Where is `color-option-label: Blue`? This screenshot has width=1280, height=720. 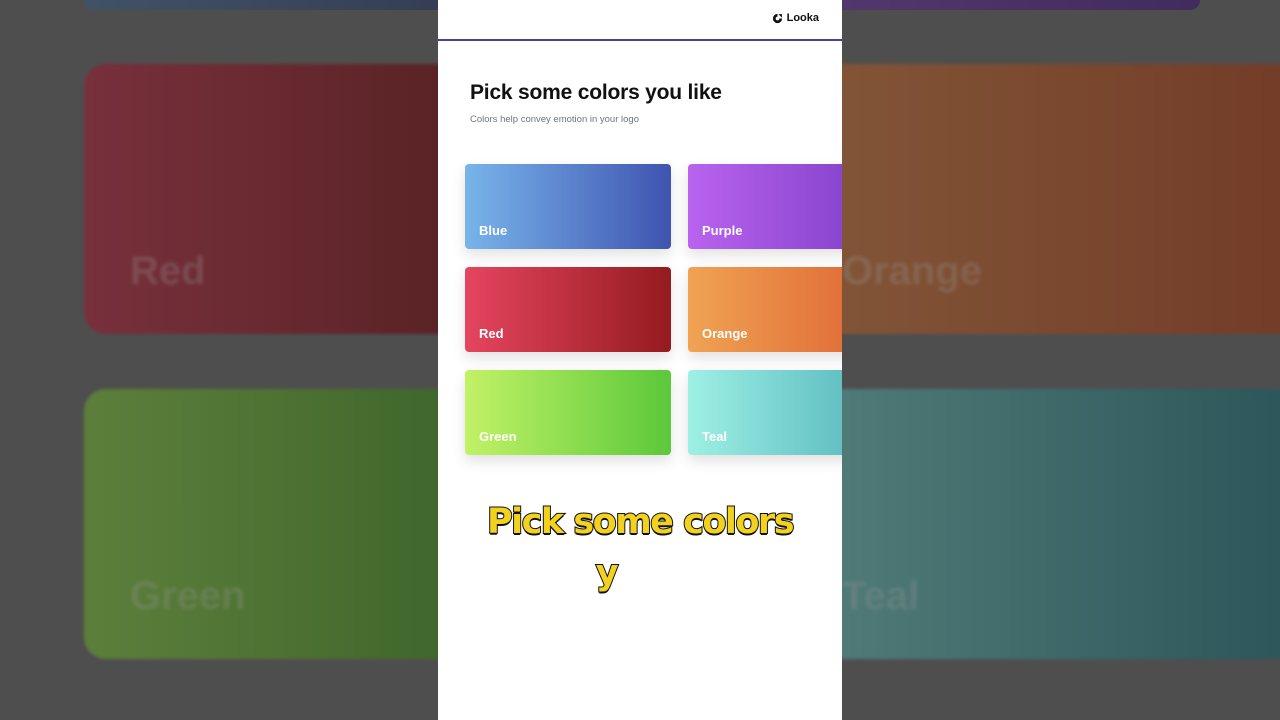
color-option-label: Blue is located at coordinates (493, 230).